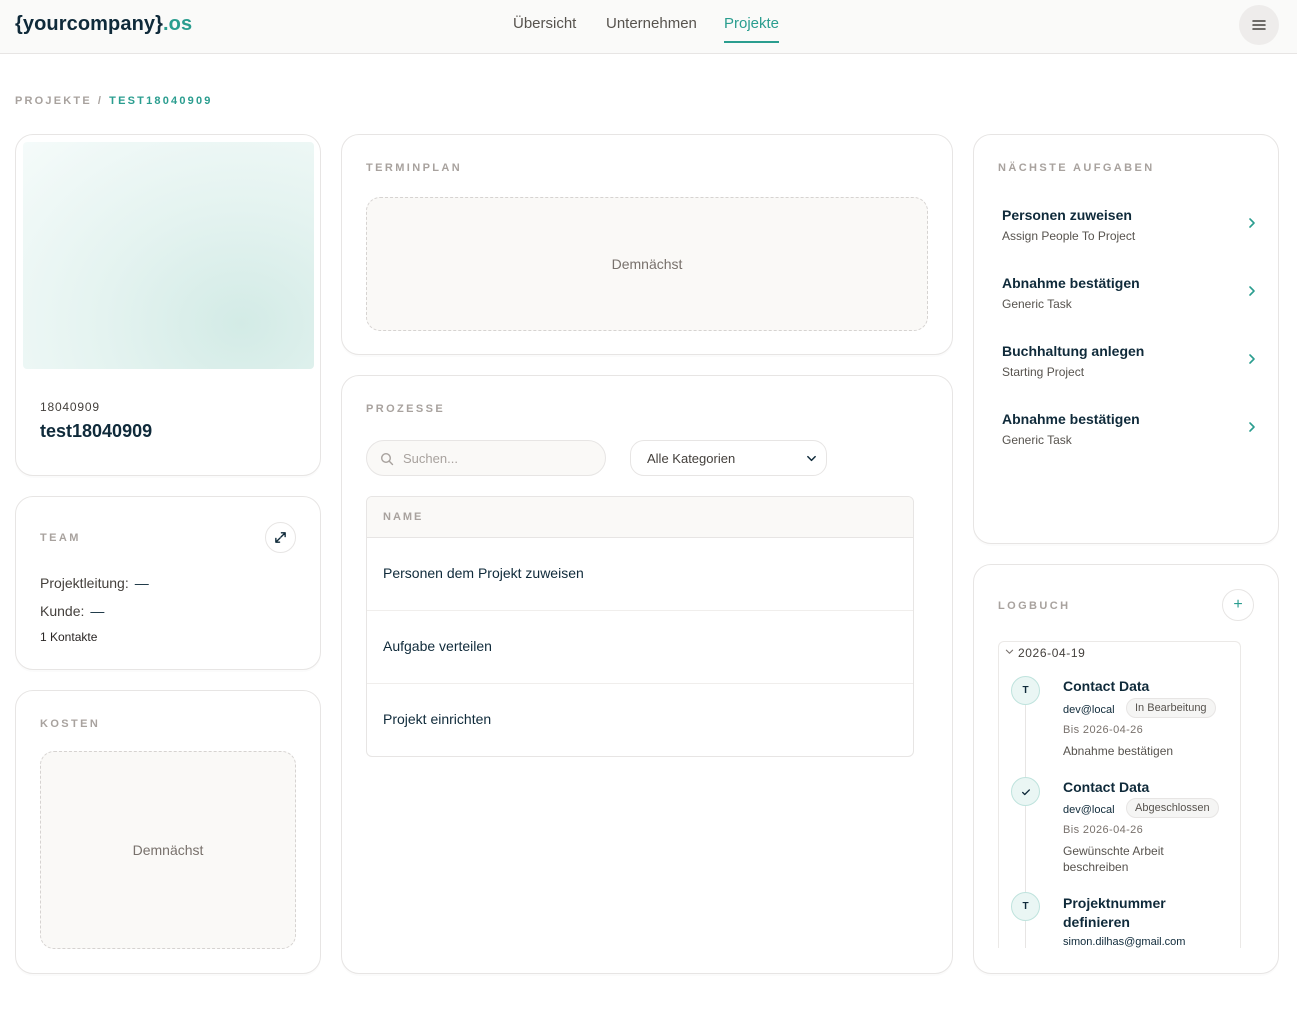  What do you see at coordinates (168, 583) in the screenshot?
I see `team-card: TEAM Projektleitung: — Kunde: — 1 Kontakte` at bounding box center [168, 583].